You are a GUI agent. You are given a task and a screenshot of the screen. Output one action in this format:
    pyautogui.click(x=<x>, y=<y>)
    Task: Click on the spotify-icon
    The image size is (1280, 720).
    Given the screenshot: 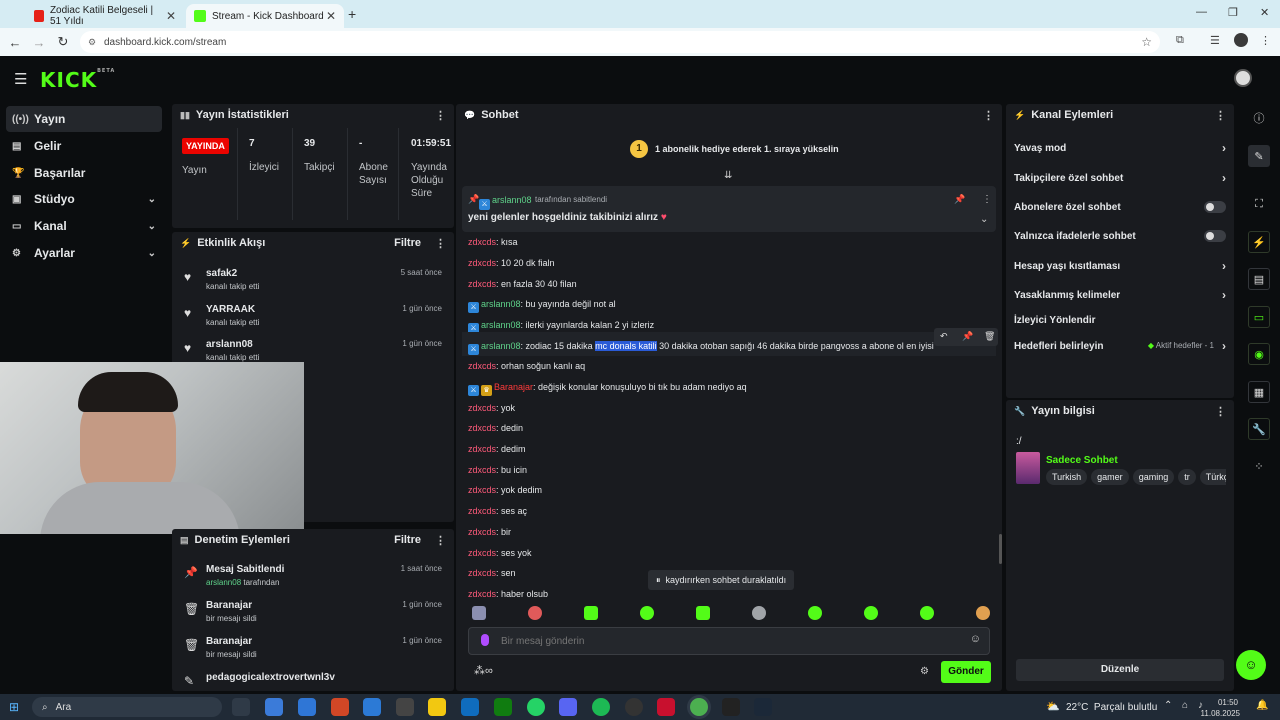 What is the action you would take?
    pyautogui.click(x=601, y=707)
    